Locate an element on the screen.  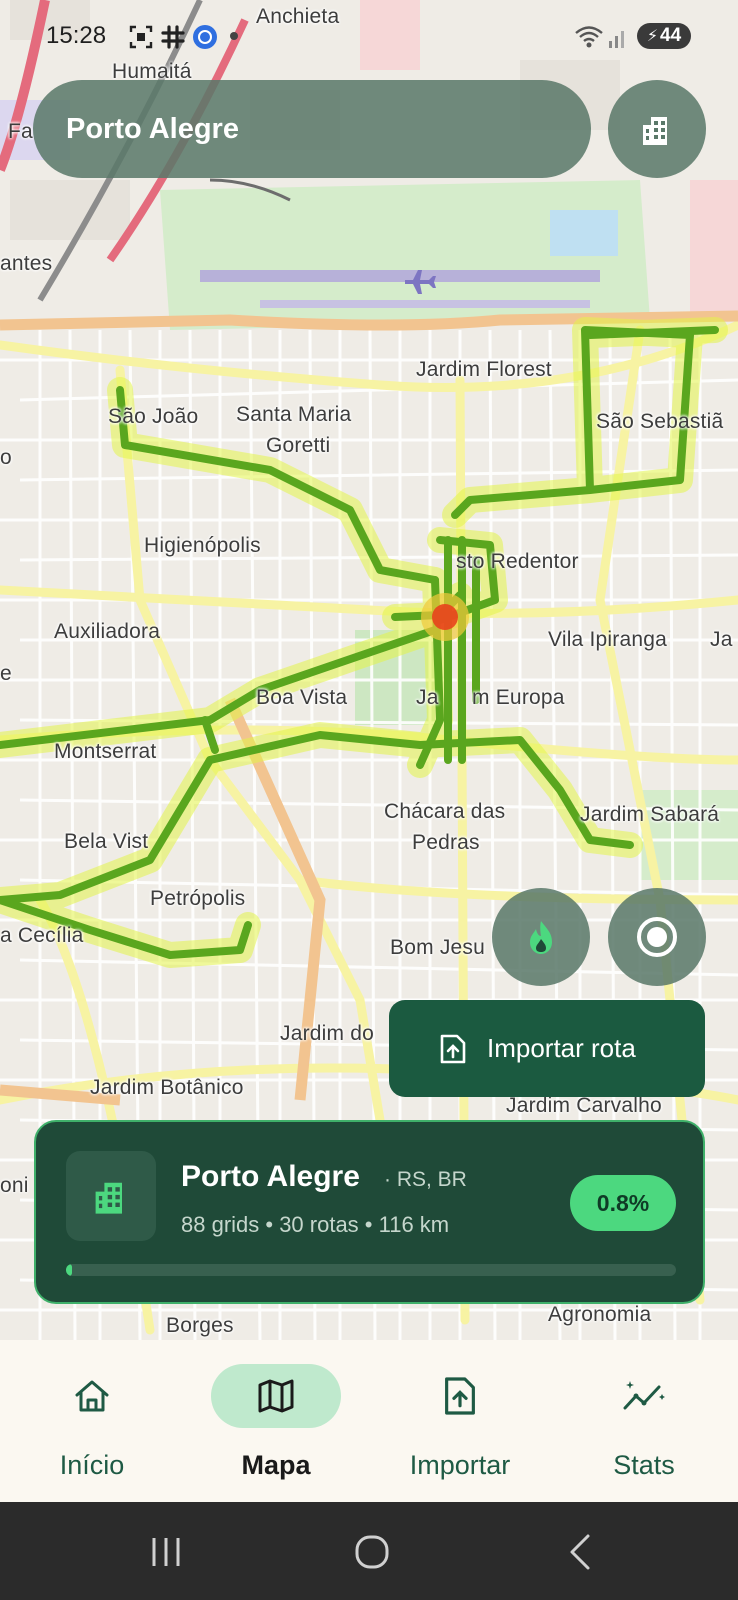
map-place-label: Agronomia is located at coordinates (600, 1314).